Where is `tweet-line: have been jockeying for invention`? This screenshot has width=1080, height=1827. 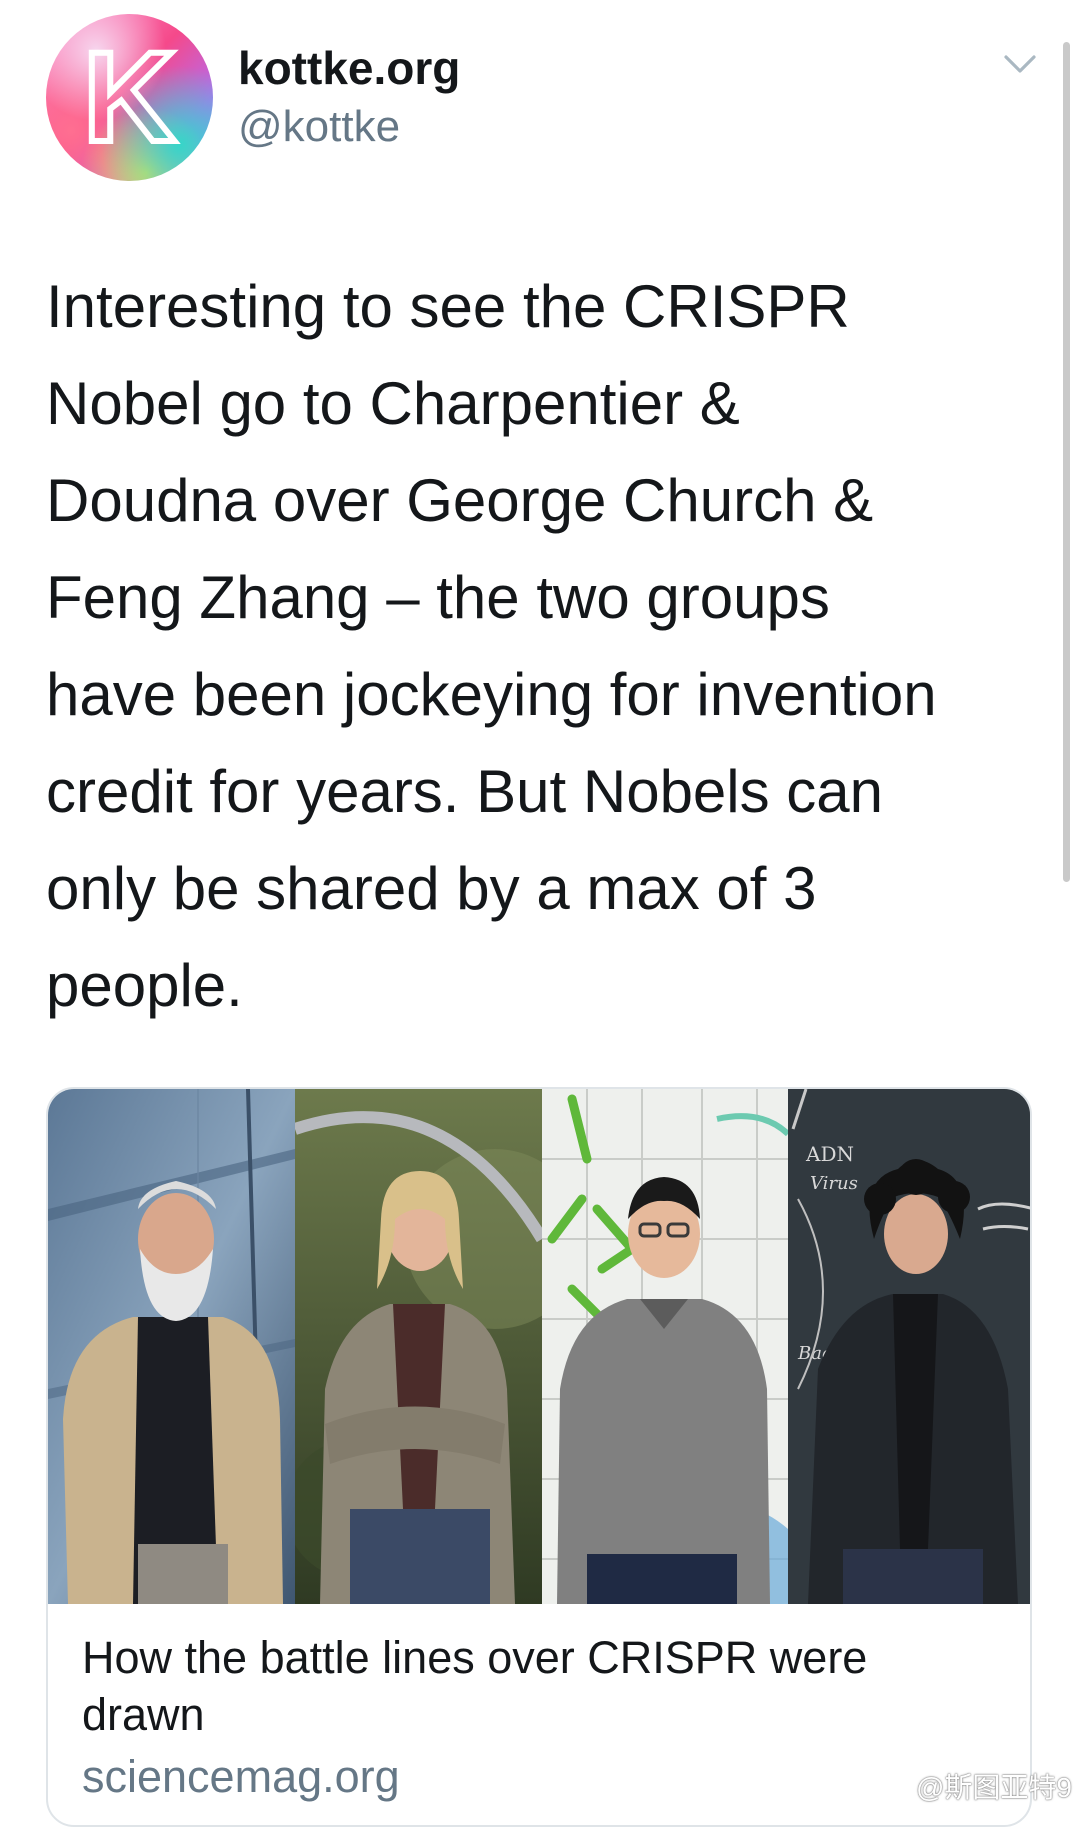
tweet-line: have been jockeying for invention is located at coordinates (491, 694).